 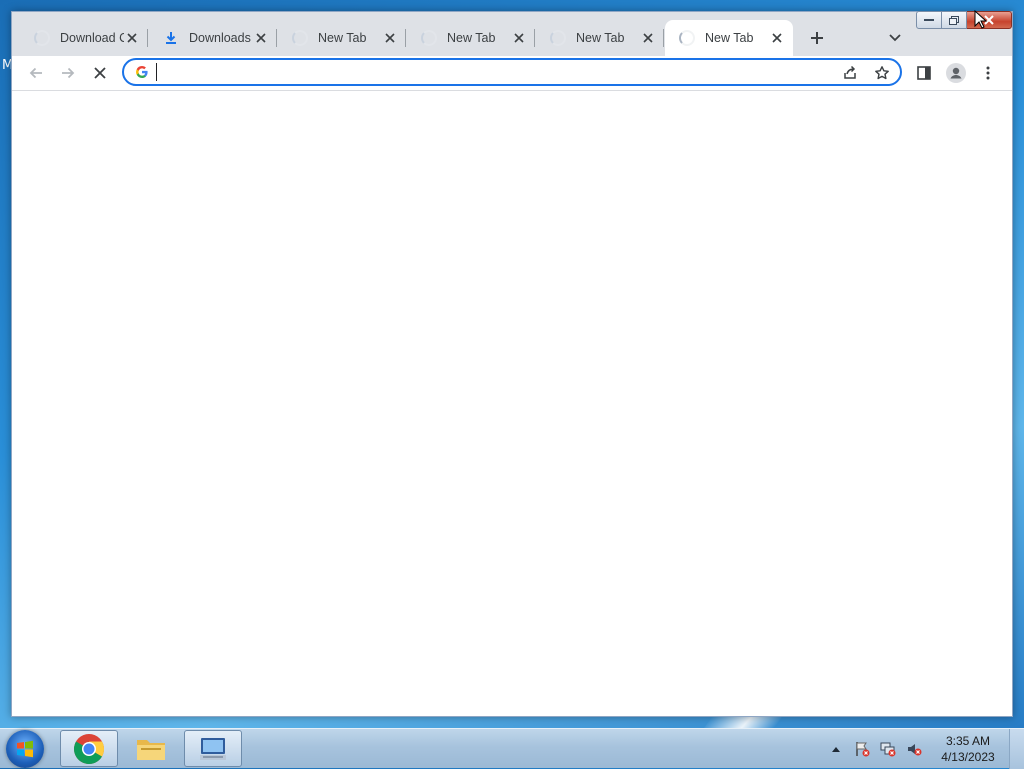 What do you see at coordinates (882, 73) in the screenshot?
I see `bookmark-star-icon` at bounding box center [882, 73].